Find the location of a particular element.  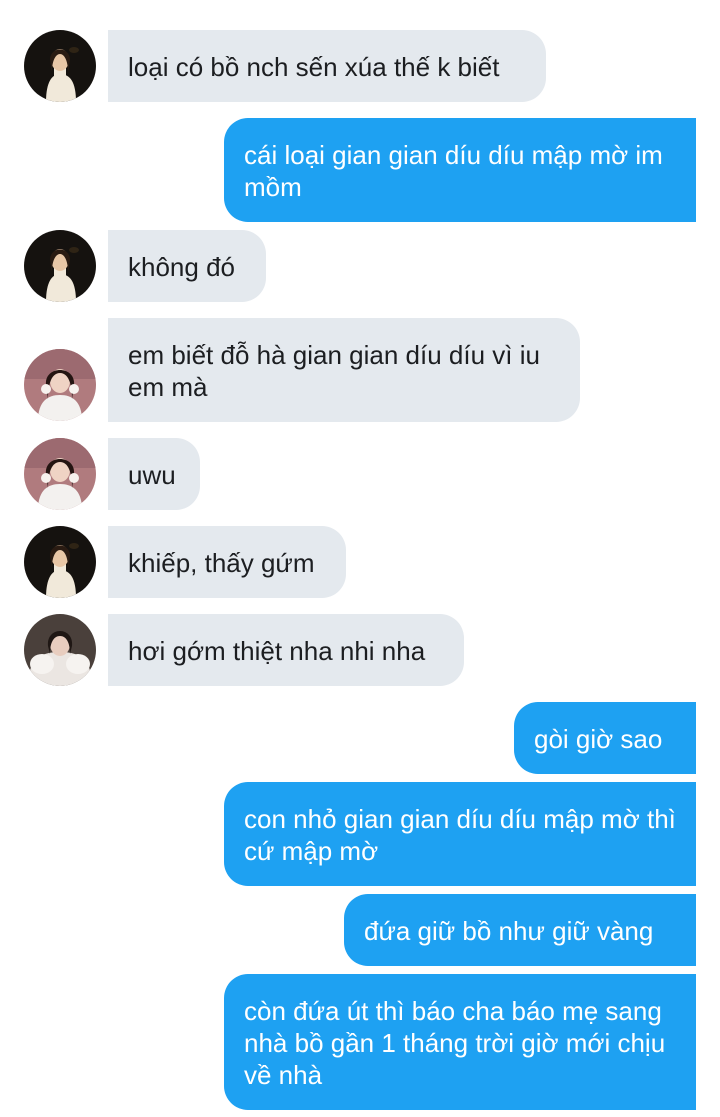

message-bubble-outgoing: cái loại gian gian díu díu mập mờ im mồm is located at coordinates (460, 170).